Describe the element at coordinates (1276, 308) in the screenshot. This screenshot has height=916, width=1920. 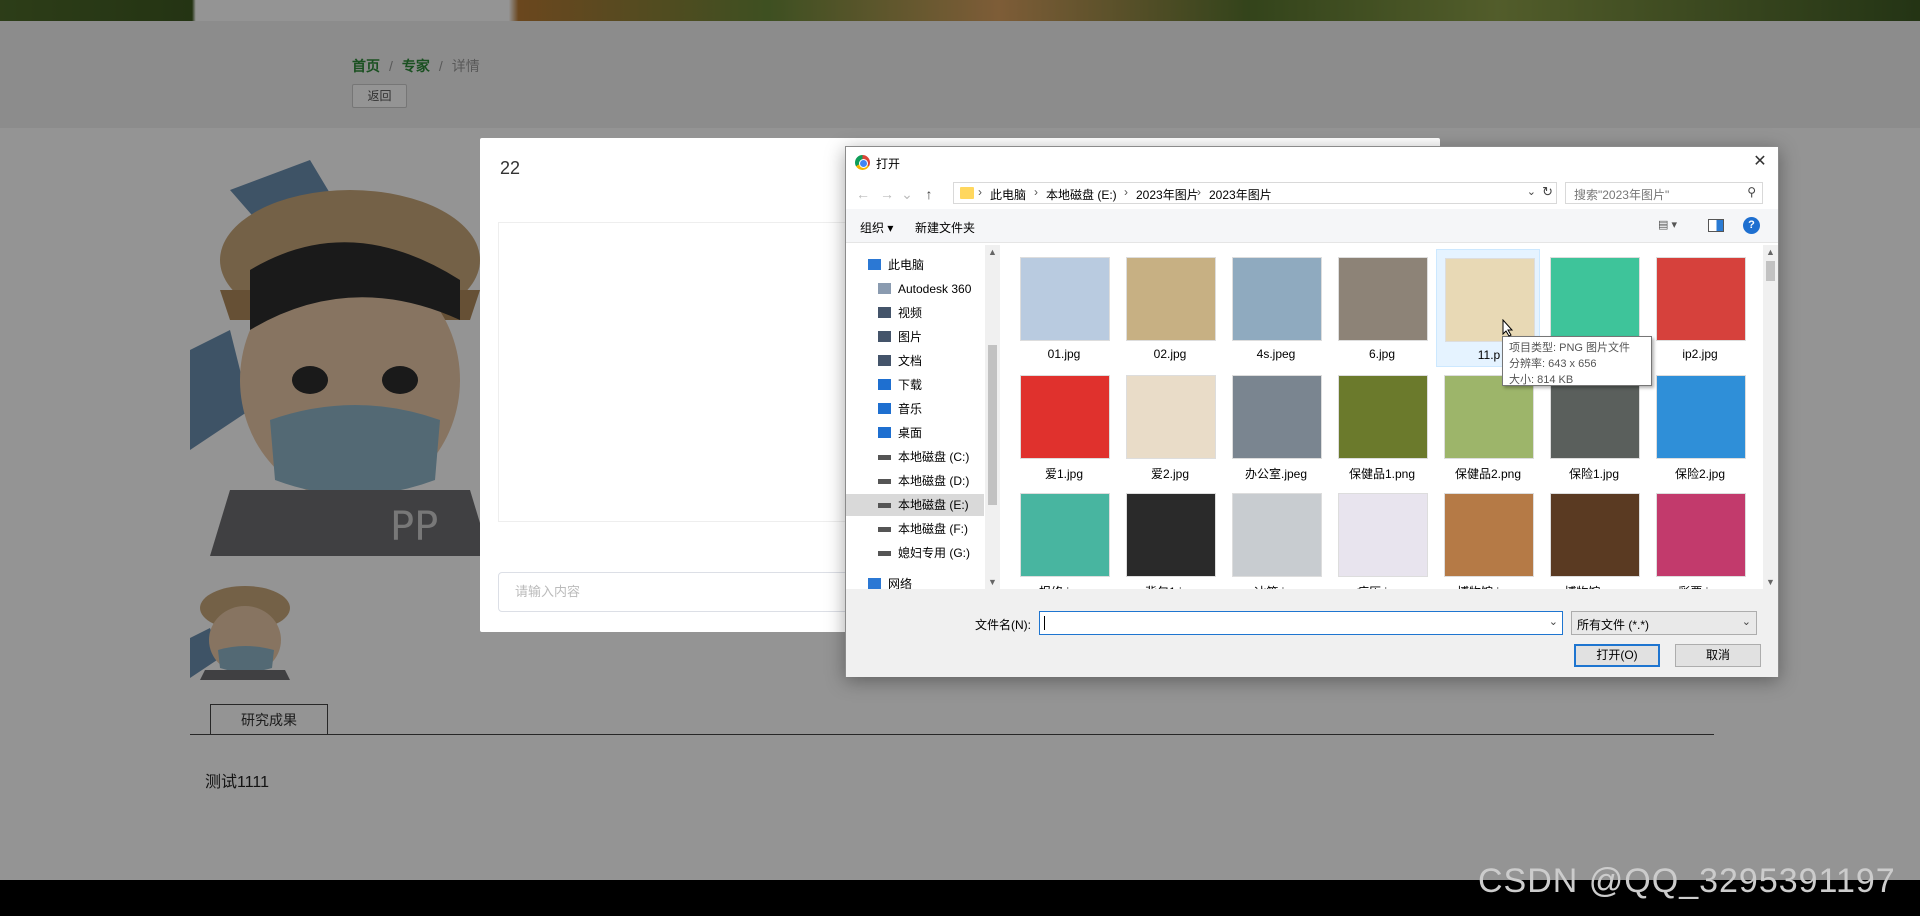
I see `file-item: 4s.jpeg` at that location.